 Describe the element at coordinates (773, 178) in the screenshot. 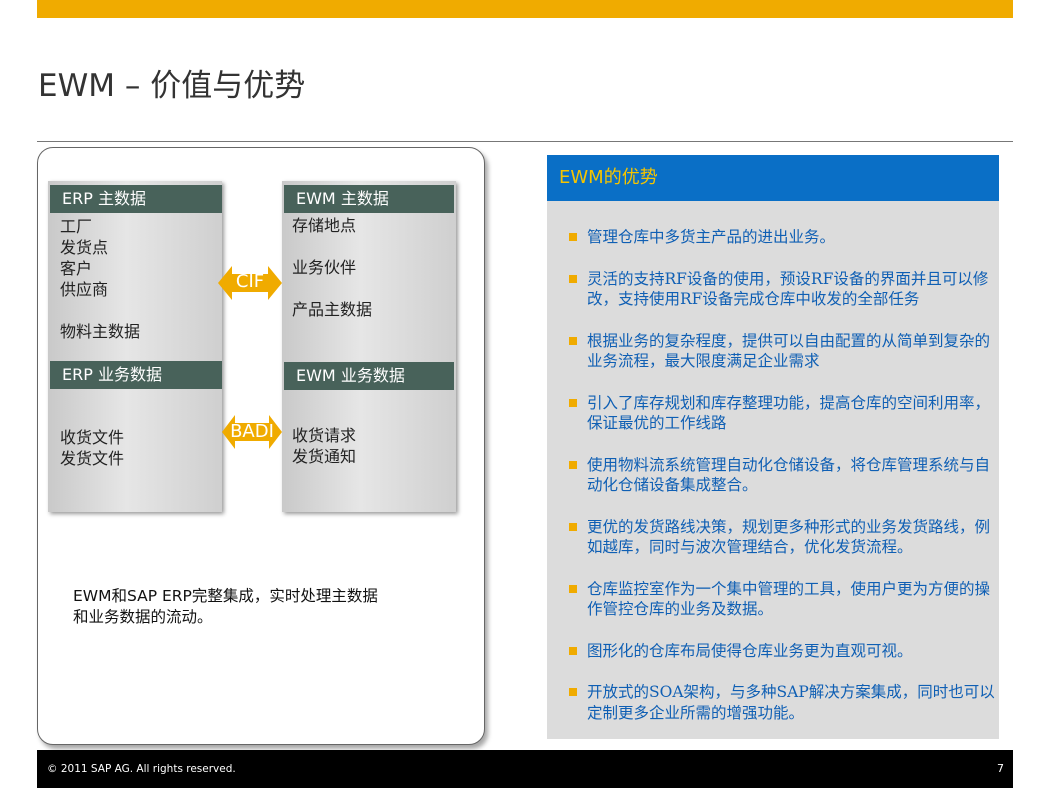

I see `advantages-header: EWM的优势` at that location.